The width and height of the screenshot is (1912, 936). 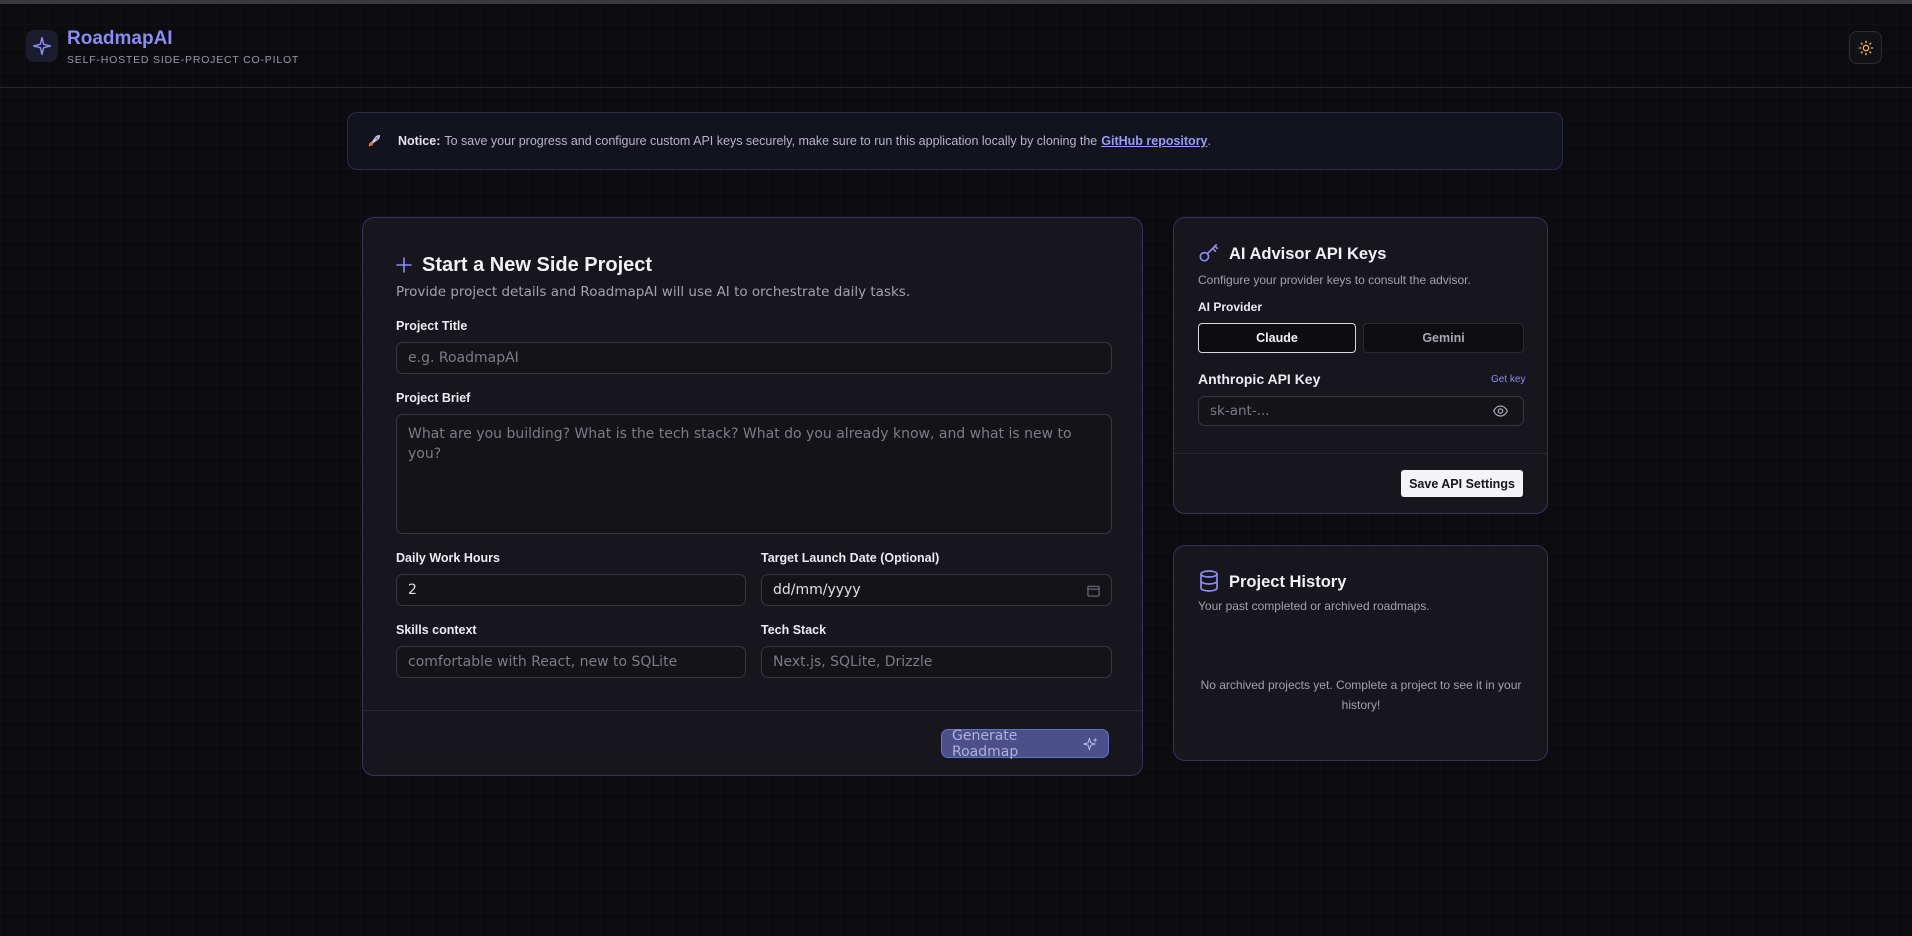 What do you see at coordinates (754, 358) in the screenshot?
I see `project-title-input` at bounding box center [754, 358].